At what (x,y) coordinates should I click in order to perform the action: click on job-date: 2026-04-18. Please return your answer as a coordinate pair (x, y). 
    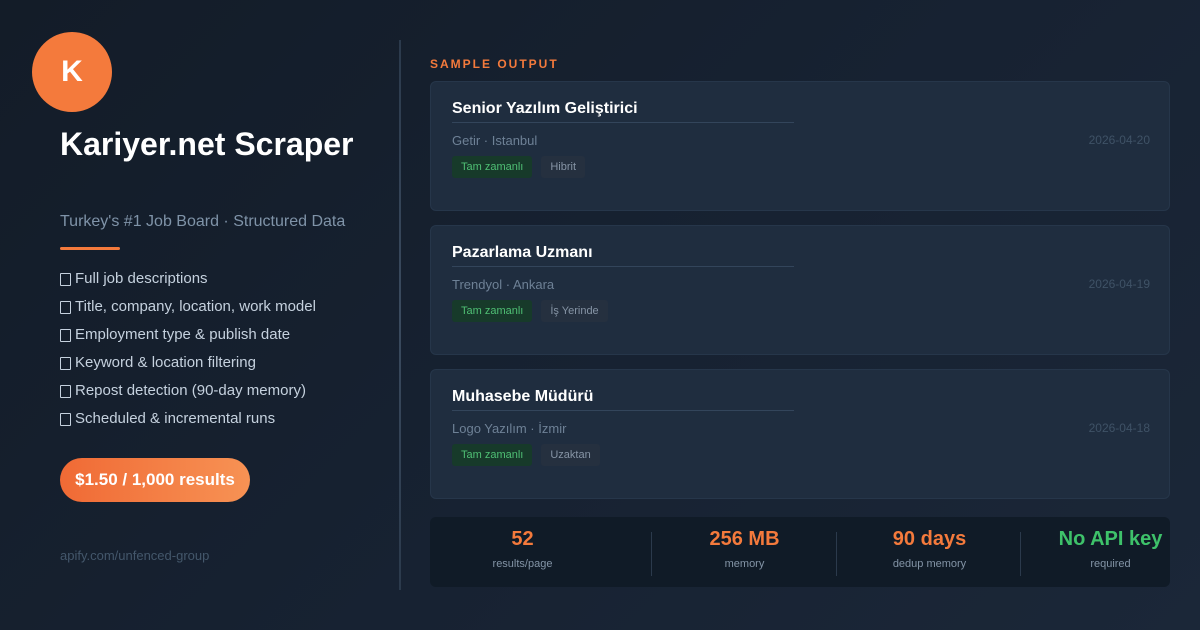
    Looking at the image, I should click on (1119, 428).